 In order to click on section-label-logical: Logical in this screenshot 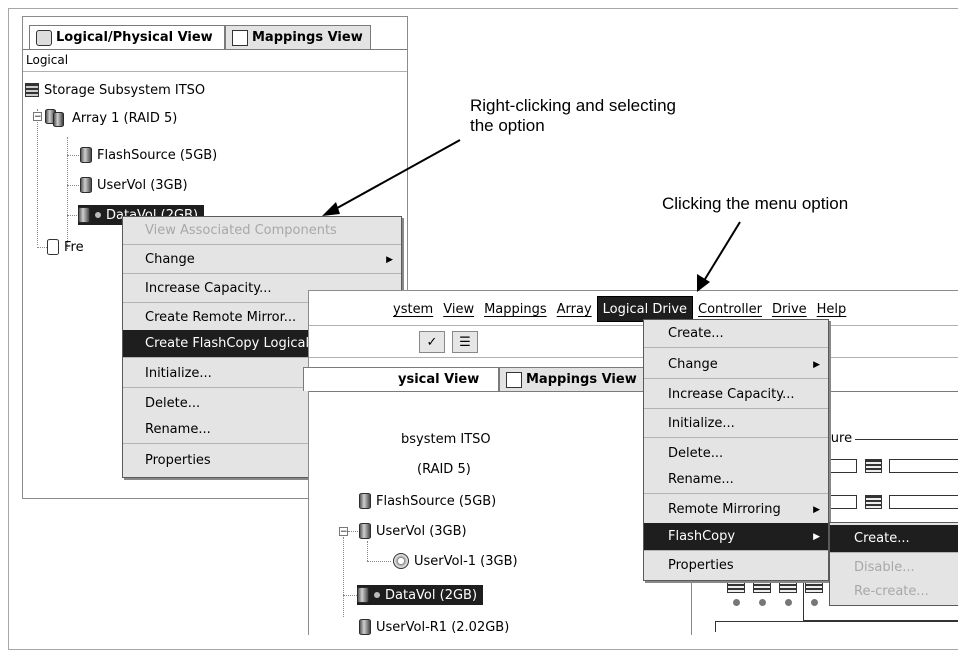, I will do `click(47, 60)`.